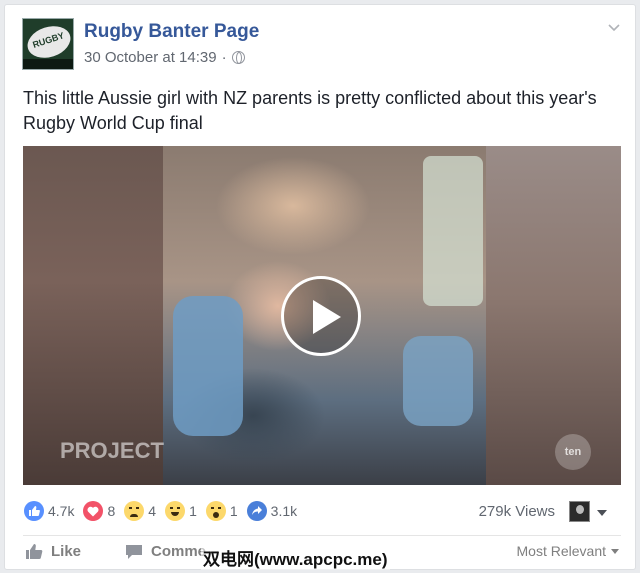 The image size is (640, 573). I want to click on wow-count: 1, so click(233, 511).